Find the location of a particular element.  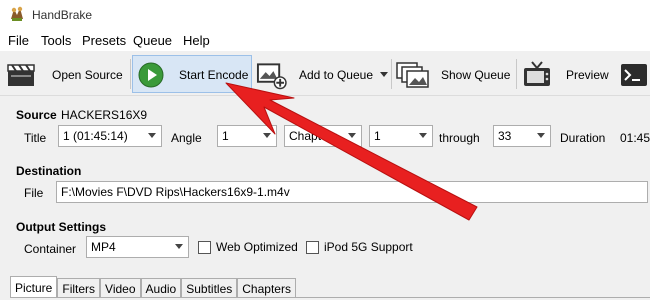

menu-queue: Queue is located at coordinates (152, 40).